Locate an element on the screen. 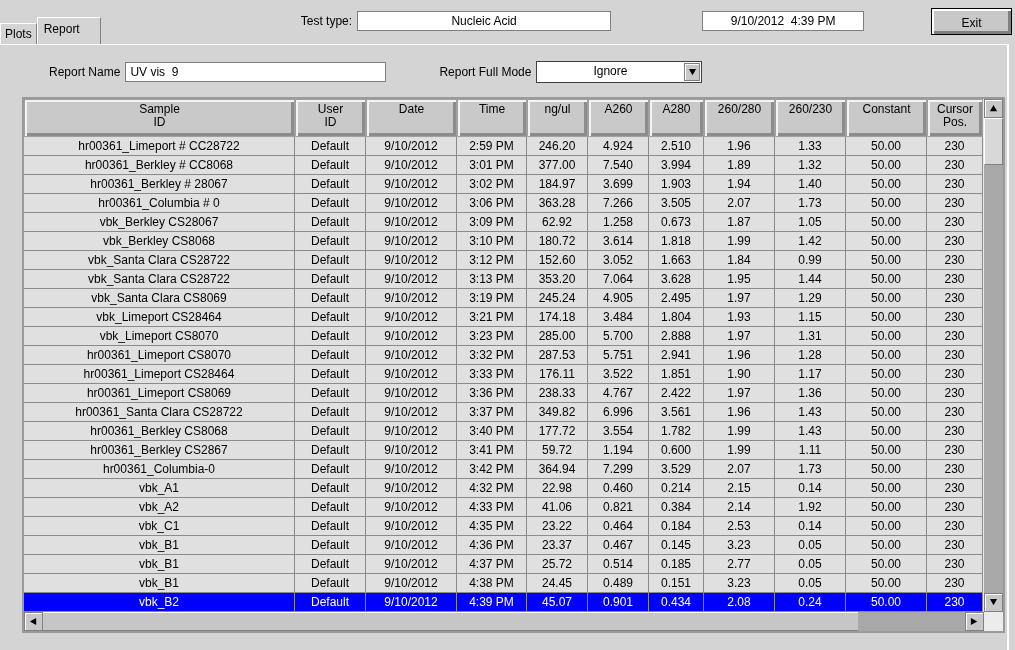  table-cell: 3:23 PM is located at coordinates (492, 336).